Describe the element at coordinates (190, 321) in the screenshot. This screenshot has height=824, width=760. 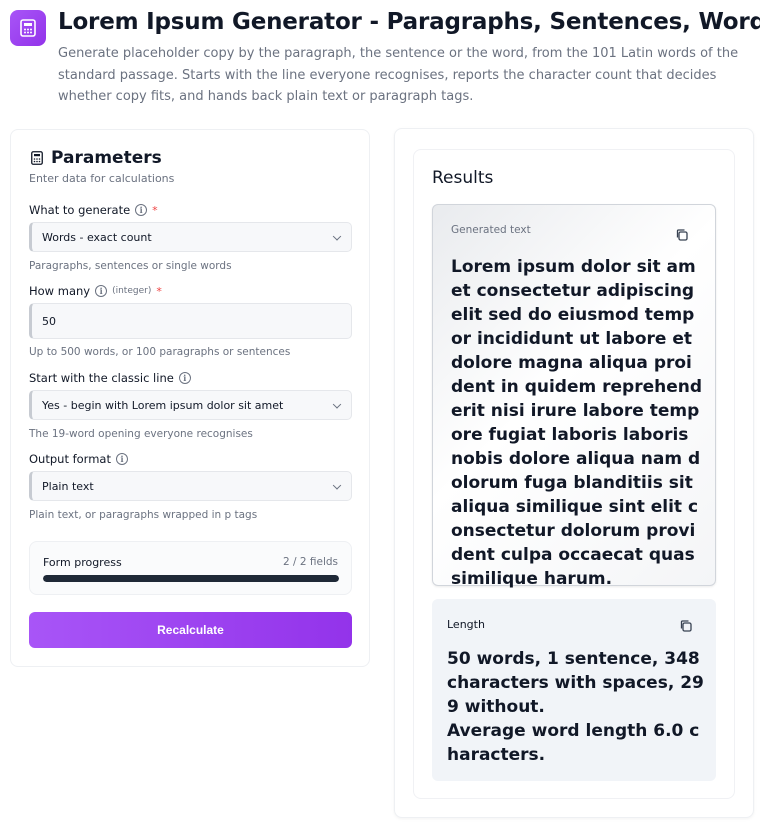
I see `how-many-input: 50` at that location.